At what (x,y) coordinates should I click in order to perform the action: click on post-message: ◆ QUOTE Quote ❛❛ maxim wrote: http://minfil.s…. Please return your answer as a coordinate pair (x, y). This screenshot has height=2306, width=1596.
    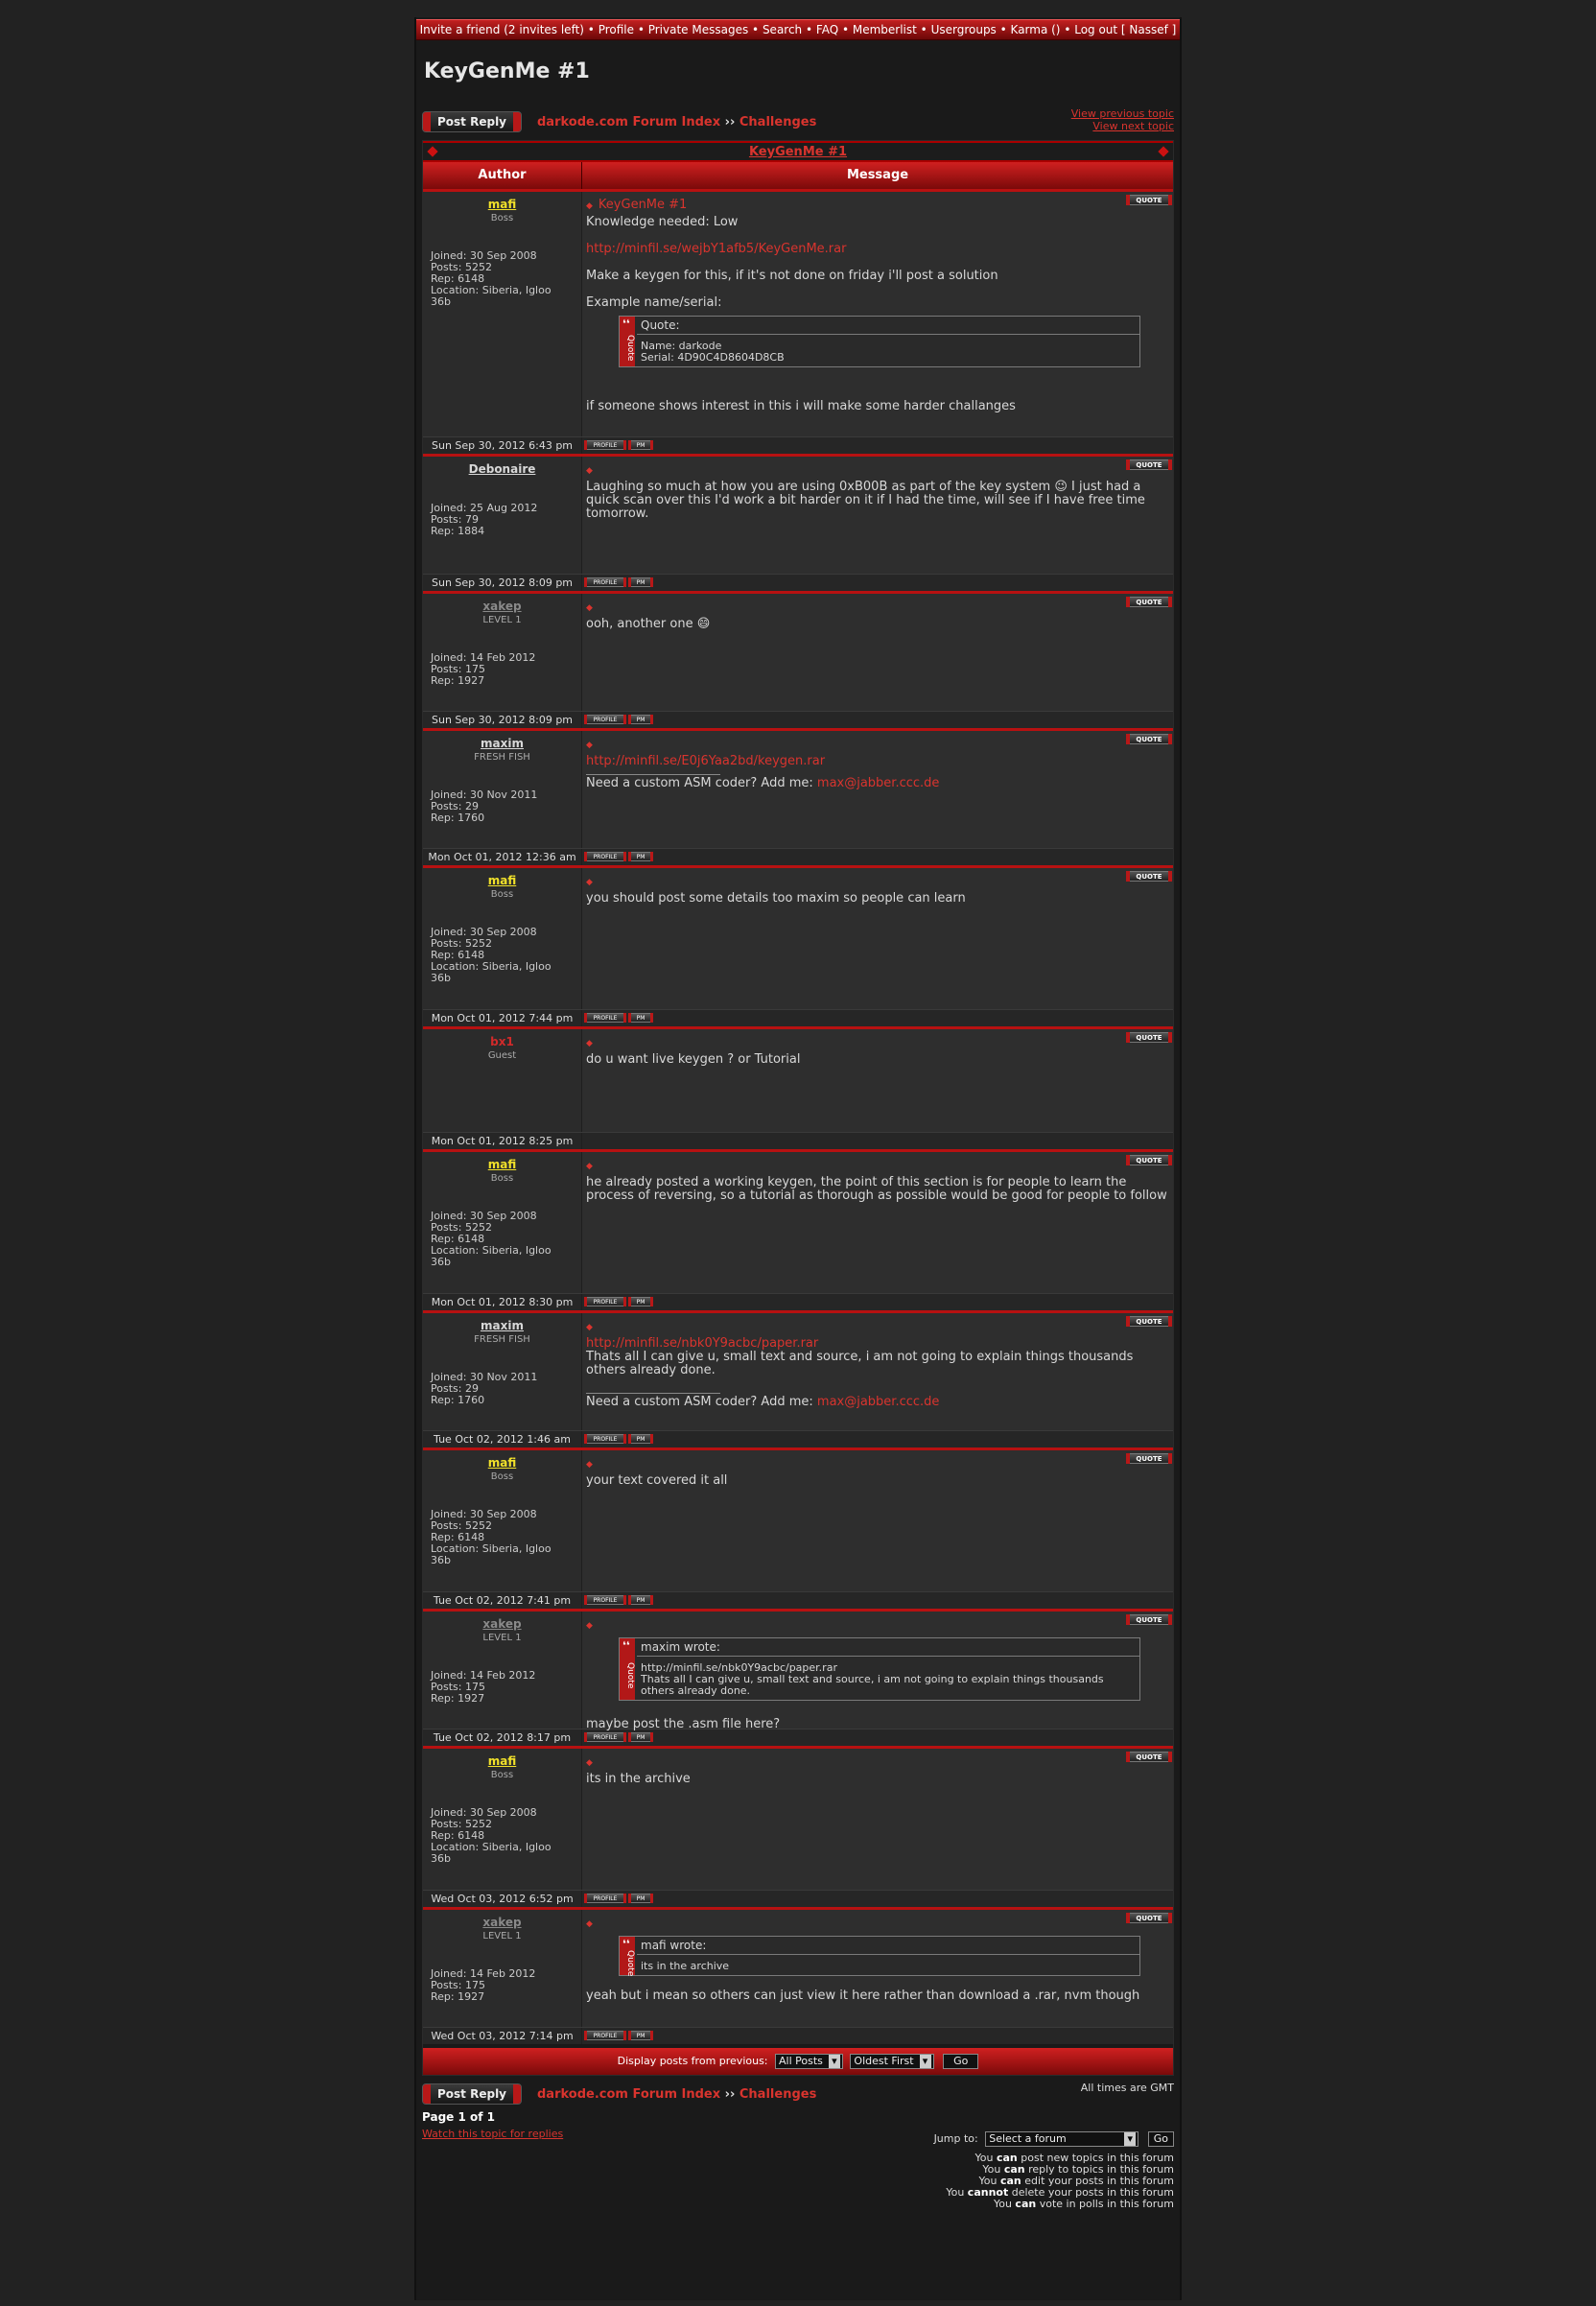
    Looking at the image, I should click on (877, 1672).